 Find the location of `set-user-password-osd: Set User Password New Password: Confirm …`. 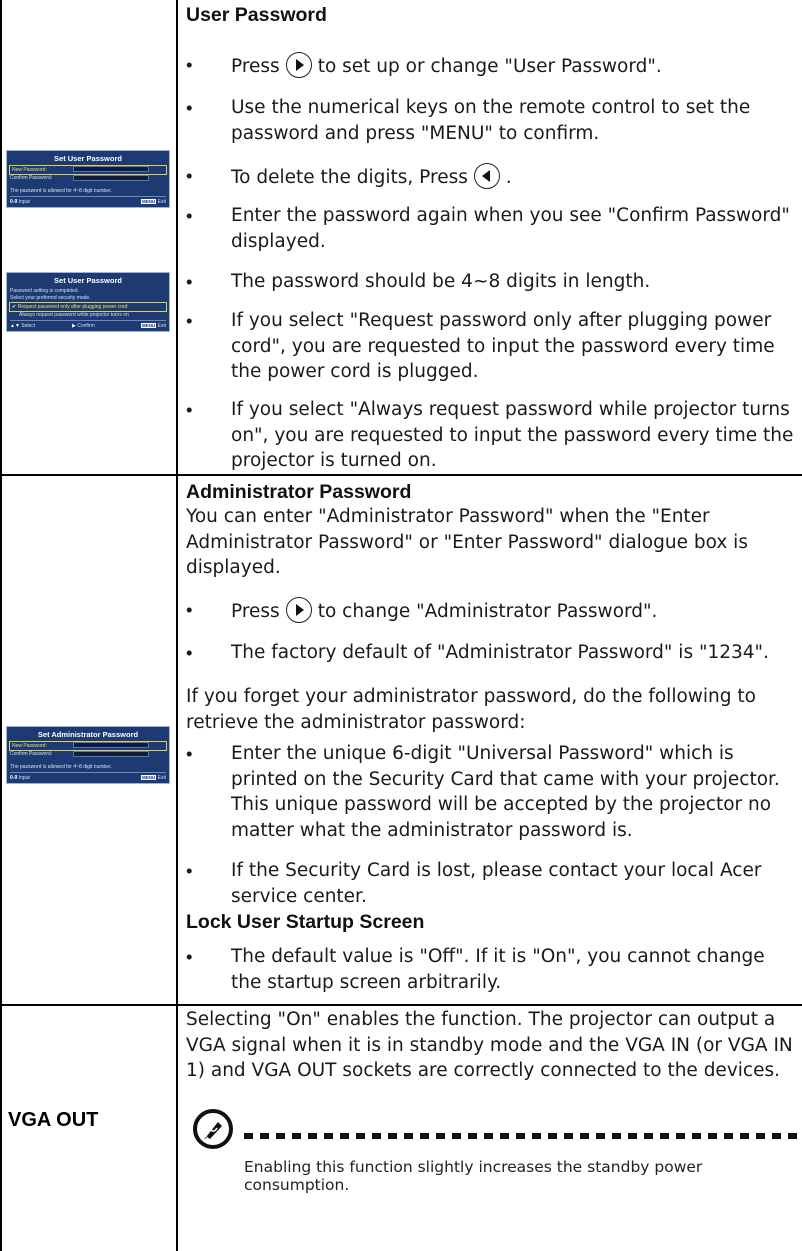

set-user-password-osd: Set User Password New Password: Confirm … is located at coordinates (88, 179).